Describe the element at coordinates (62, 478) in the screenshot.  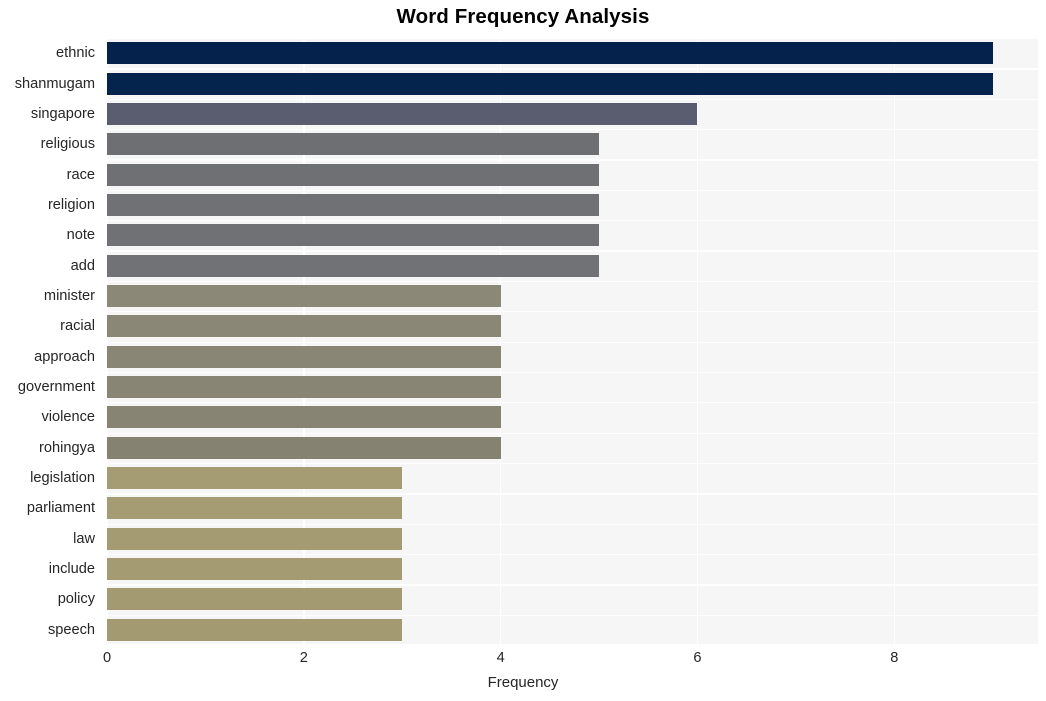
I see `y-axis-label-legislation: legislation` at that location.